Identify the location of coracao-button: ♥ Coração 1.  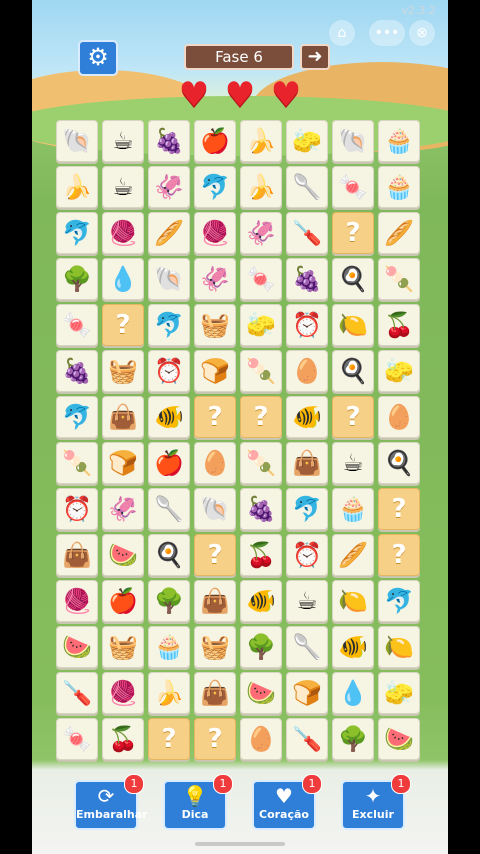
(287, 802).